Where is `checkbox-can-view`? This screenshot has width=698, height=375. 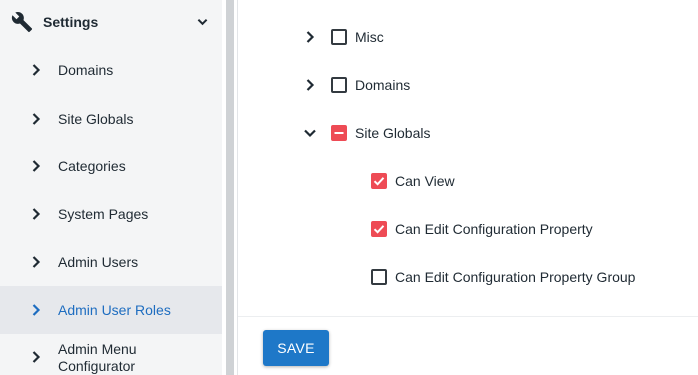
checkbox-can-view is located at coordinates (379, 181).